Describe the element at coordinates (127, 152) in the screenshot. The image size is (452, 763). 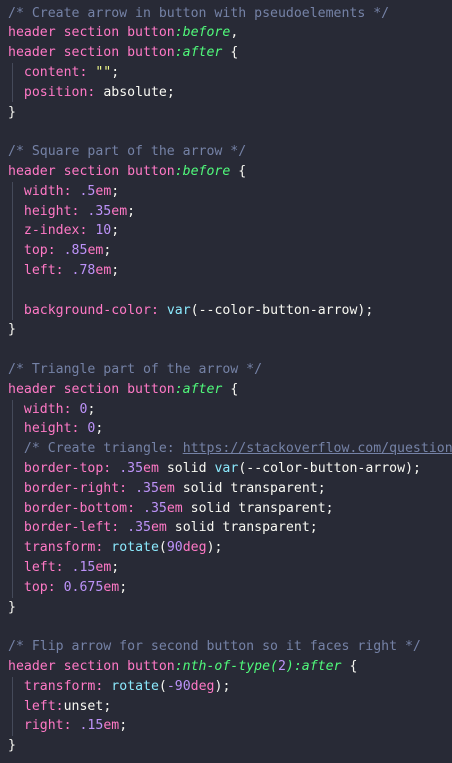
I see `code-comment: /* Square part of the arrow */` at that location.